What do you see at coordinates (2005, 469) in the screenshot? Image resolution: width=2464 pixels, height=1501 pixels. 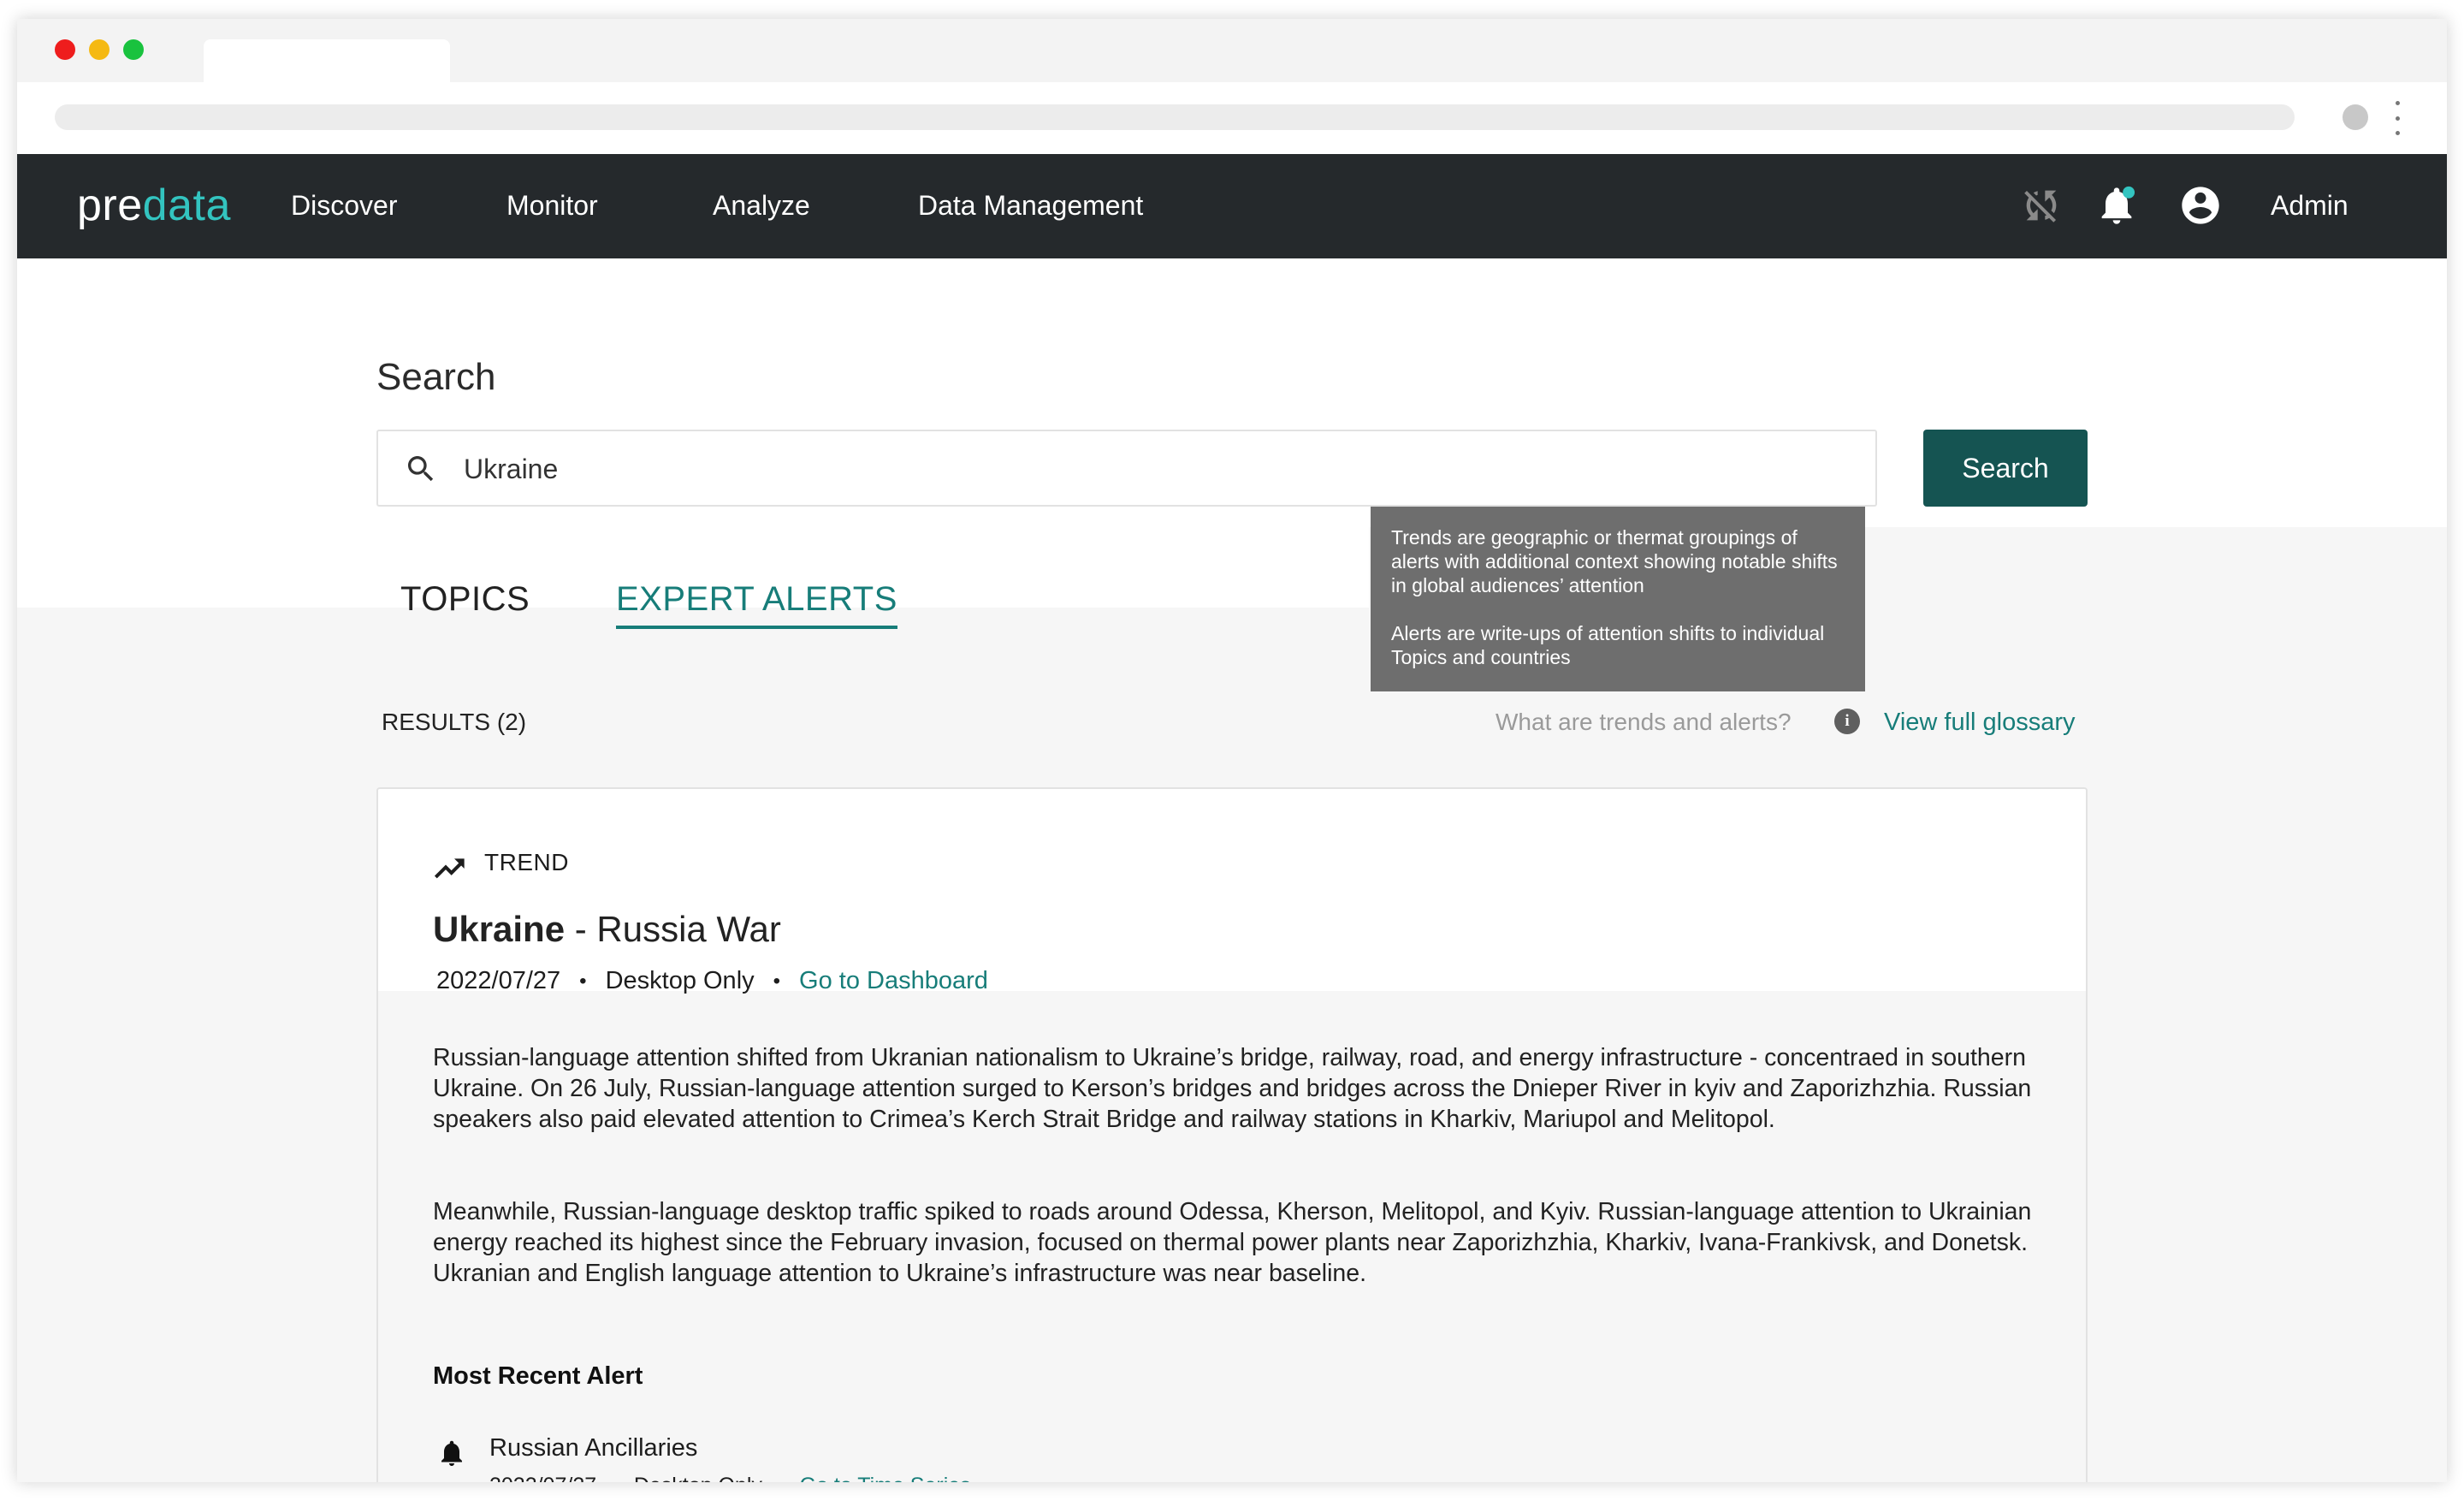 I see `search-button: Search` at bounding box center [2005, 469].